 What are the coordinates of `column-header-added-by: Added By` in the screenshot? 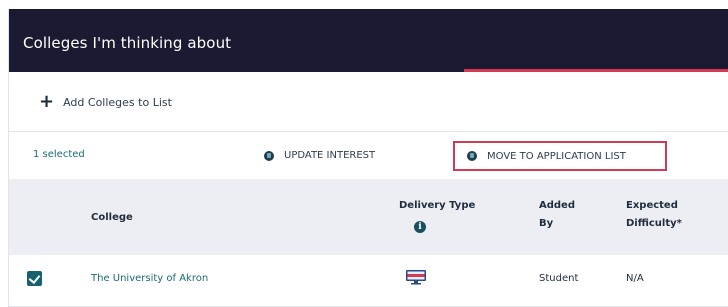 It's located at (564, 215).